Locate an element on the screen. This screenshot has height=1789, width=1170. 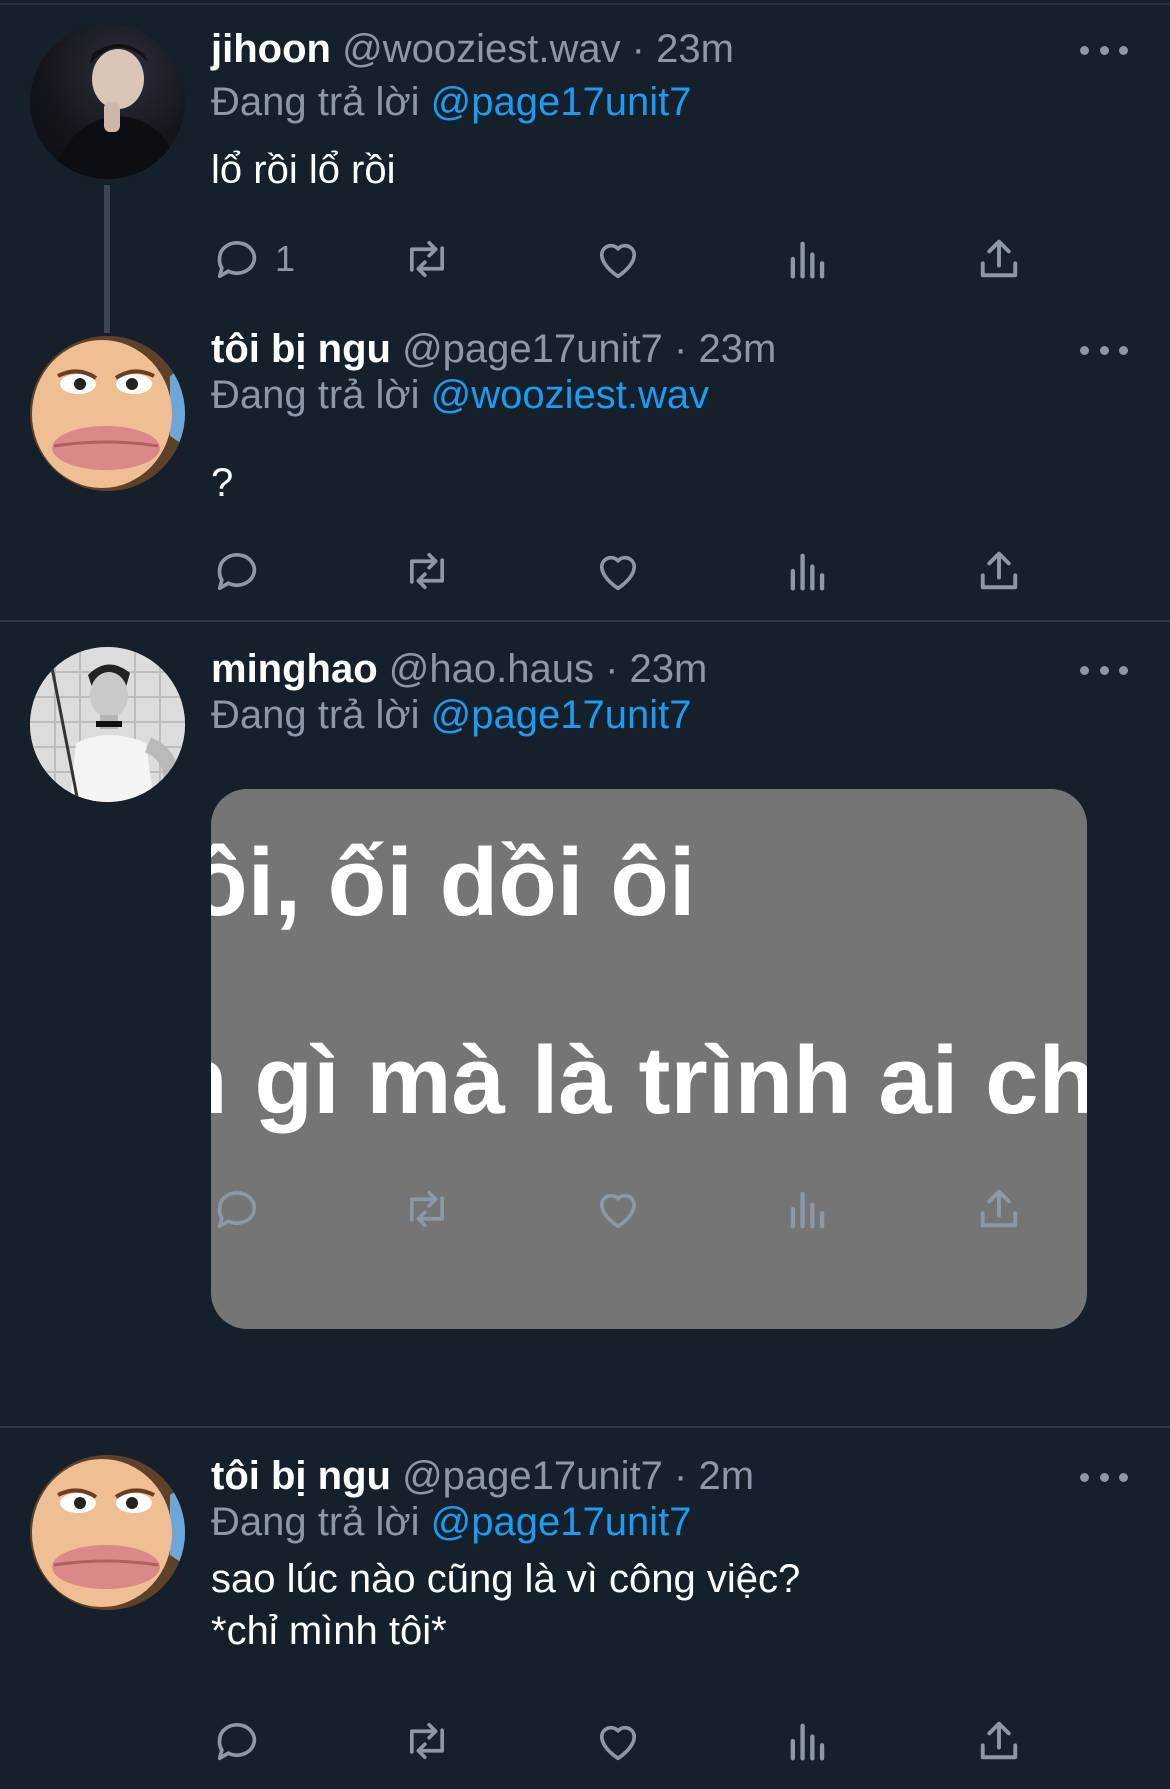
reply-count: 1 is located at coordinates (285, 258).